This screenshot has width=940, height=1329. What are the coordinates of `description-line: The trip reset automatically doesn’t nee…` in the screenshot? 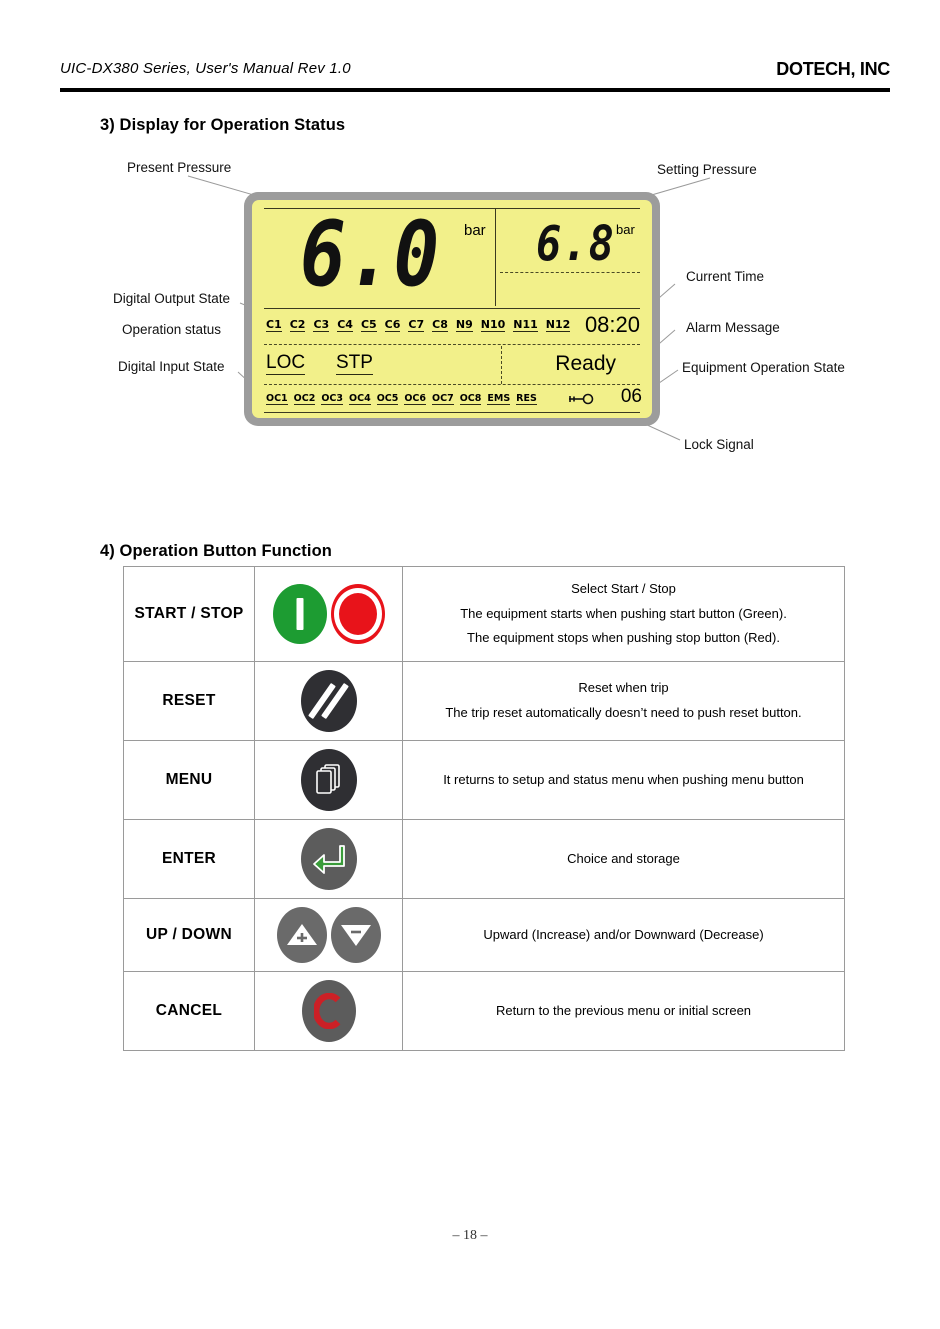 It's located at (623, 713).